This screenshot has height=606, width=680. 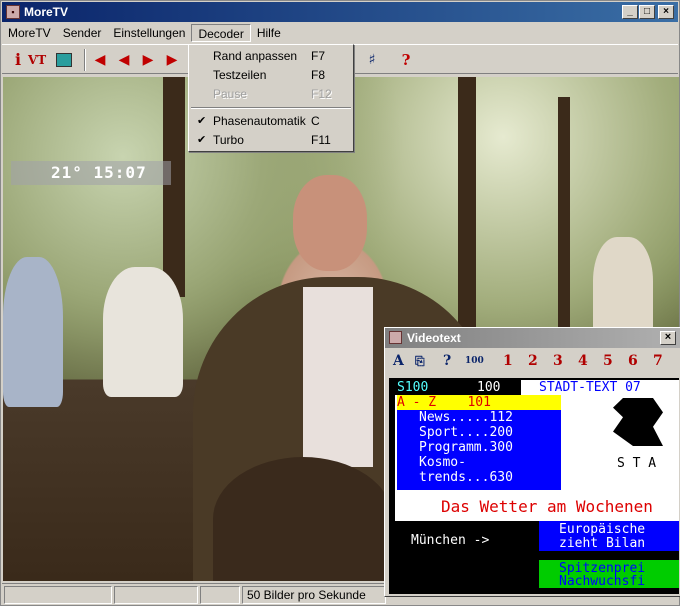 I want to click on menu-moretv: MoreTV, so click(x=29, y=33).